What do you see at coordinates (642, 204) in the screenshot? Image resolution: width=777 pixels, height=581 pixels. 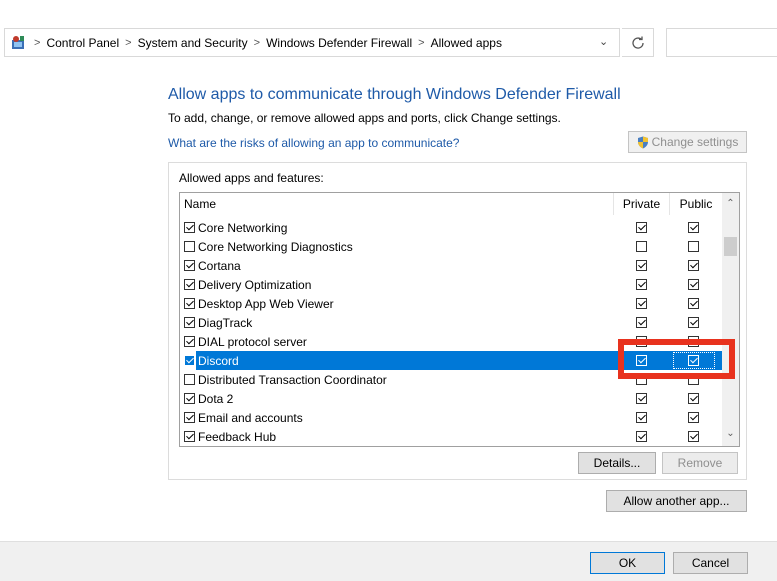 I see `column-header-private: Private` at bounding box center [642, 204].